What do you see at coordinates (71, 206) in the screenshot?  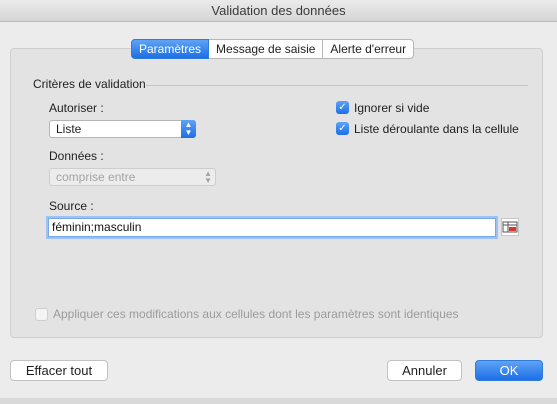 I see `source-label: Source :` at bounding box center [71, 206].